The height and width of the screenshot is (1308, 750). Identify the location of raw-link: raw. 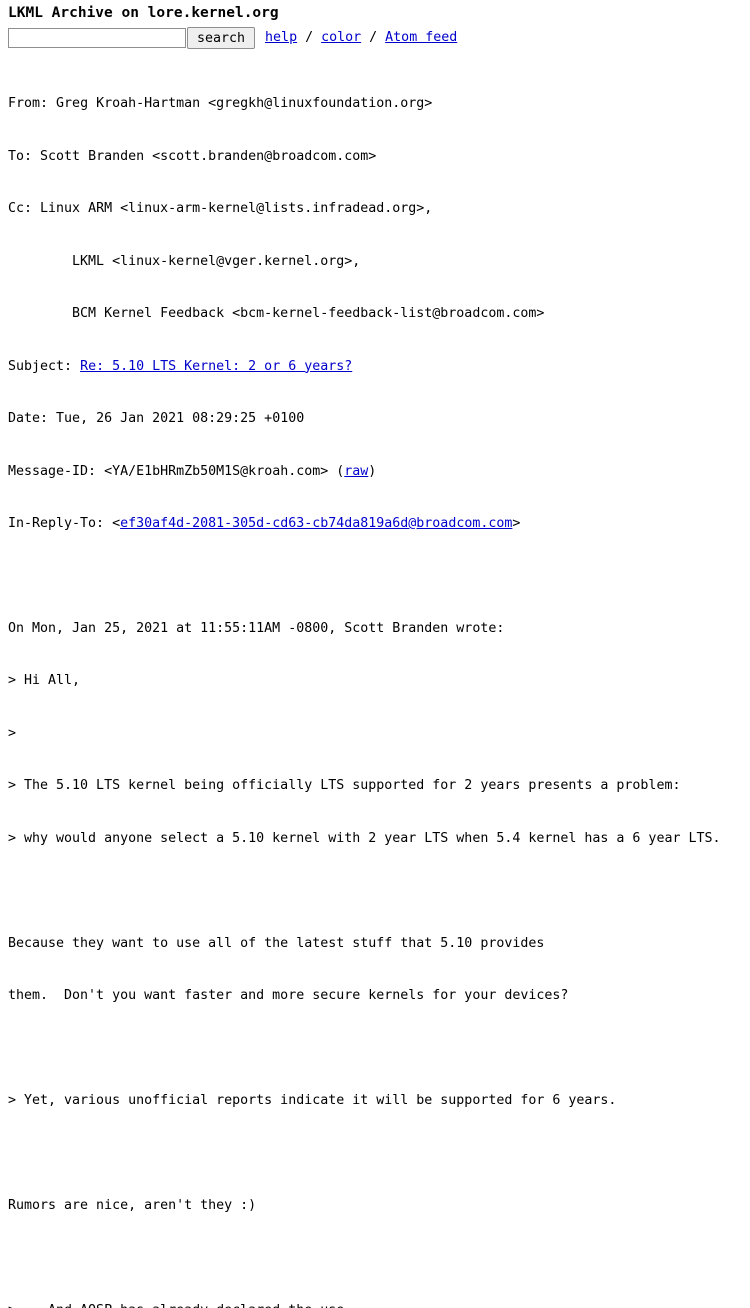
(356, 471).